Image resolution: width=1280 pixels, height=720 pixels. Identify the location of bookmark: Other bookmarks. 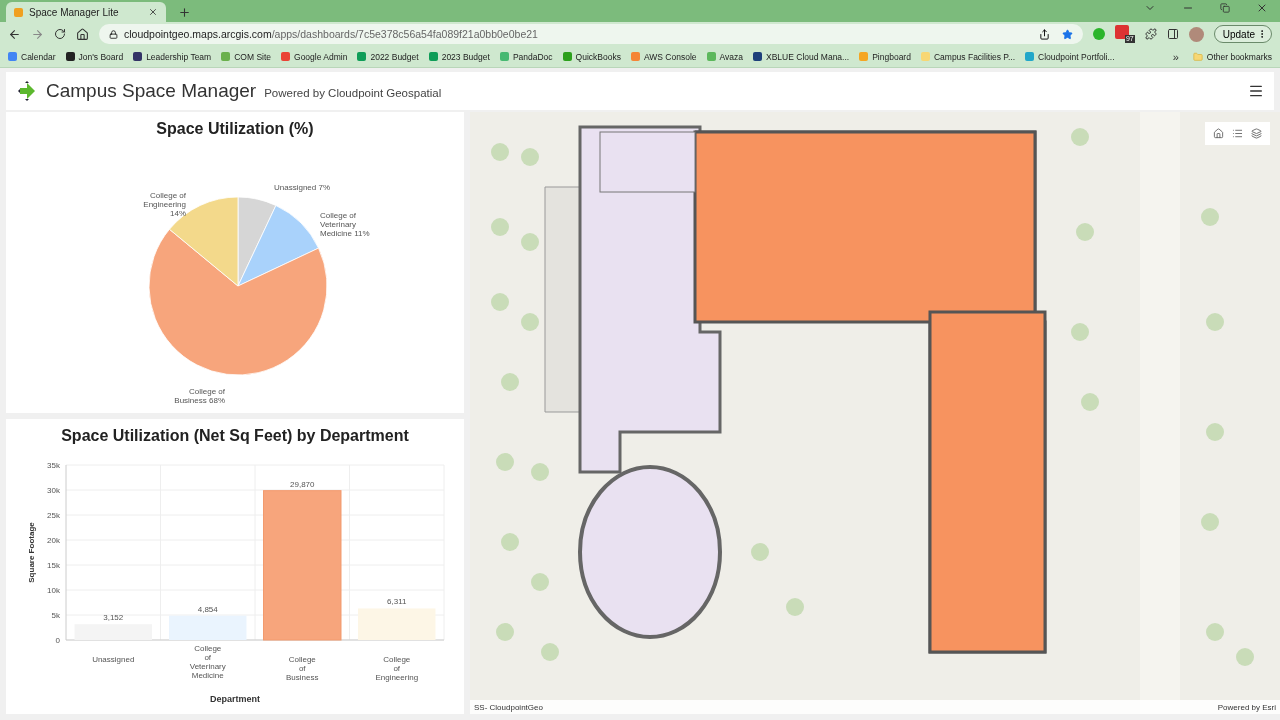
(1232, 56).